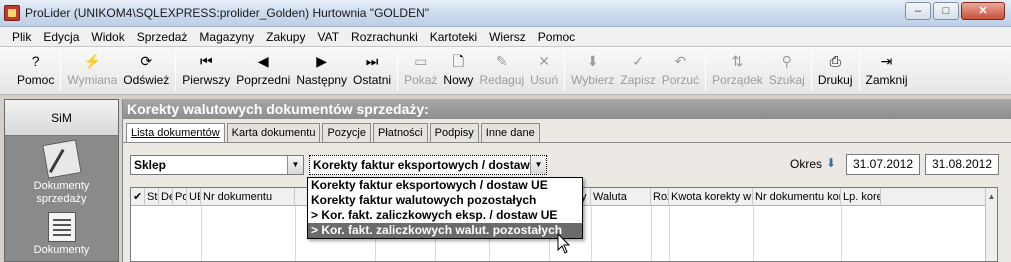 The height and width of the screenshot is (262, 1011). Describe the element at coordinates (983, 11) in the screenshot. I see `close-button: ✕` at that location.